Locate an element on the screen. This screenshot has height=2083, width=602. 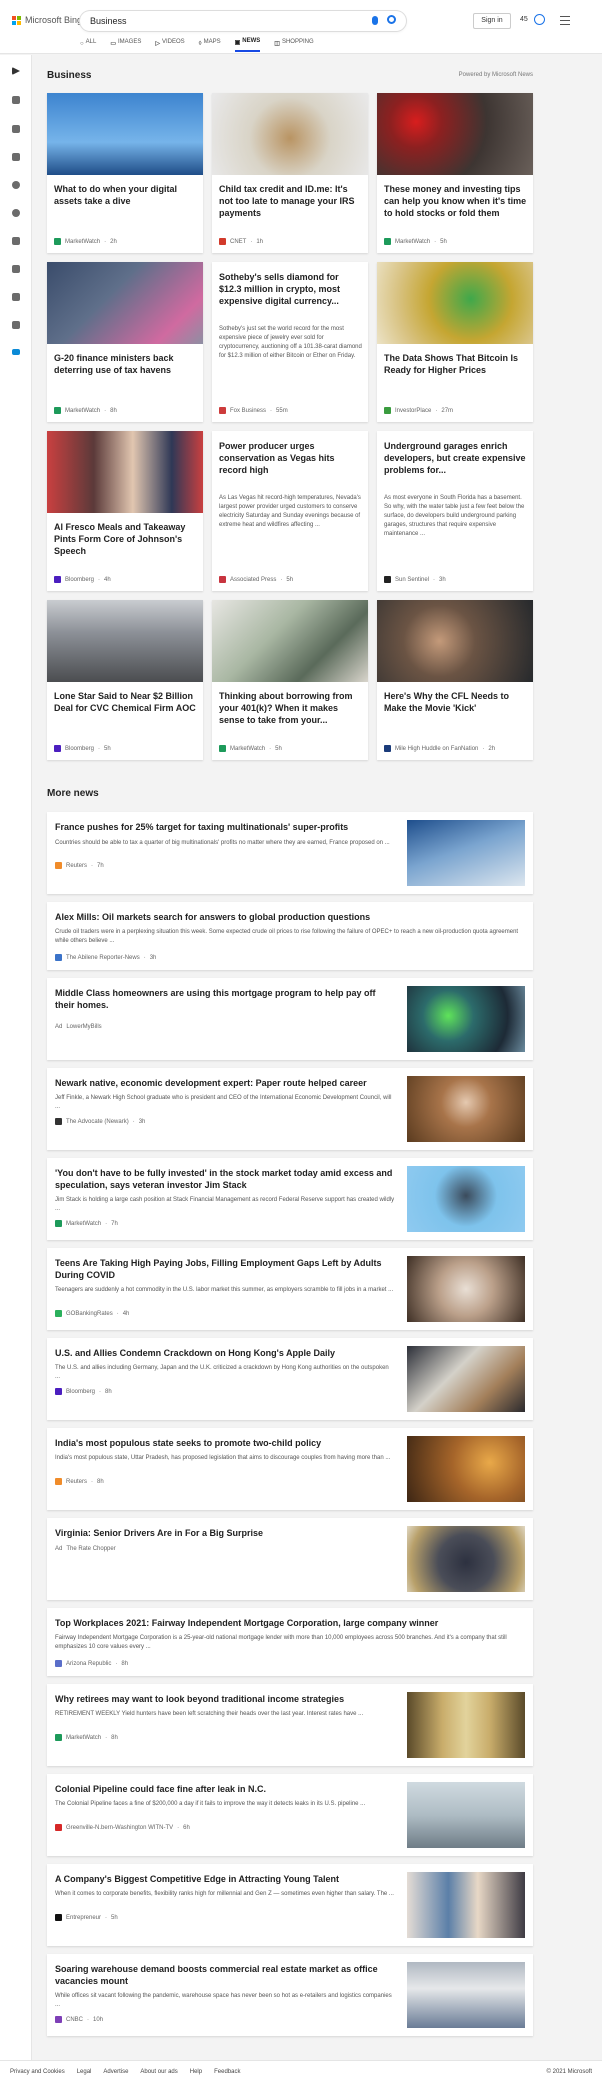
tab-news: ▣ NEWS is located at coordinates (247, 45).